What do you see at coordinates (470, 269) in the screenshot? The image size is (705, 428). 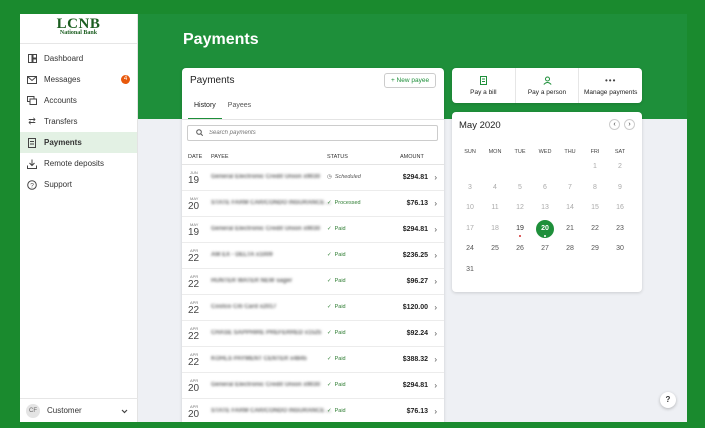 I see `calendar-day: 31` at bounding box center [470, 269].